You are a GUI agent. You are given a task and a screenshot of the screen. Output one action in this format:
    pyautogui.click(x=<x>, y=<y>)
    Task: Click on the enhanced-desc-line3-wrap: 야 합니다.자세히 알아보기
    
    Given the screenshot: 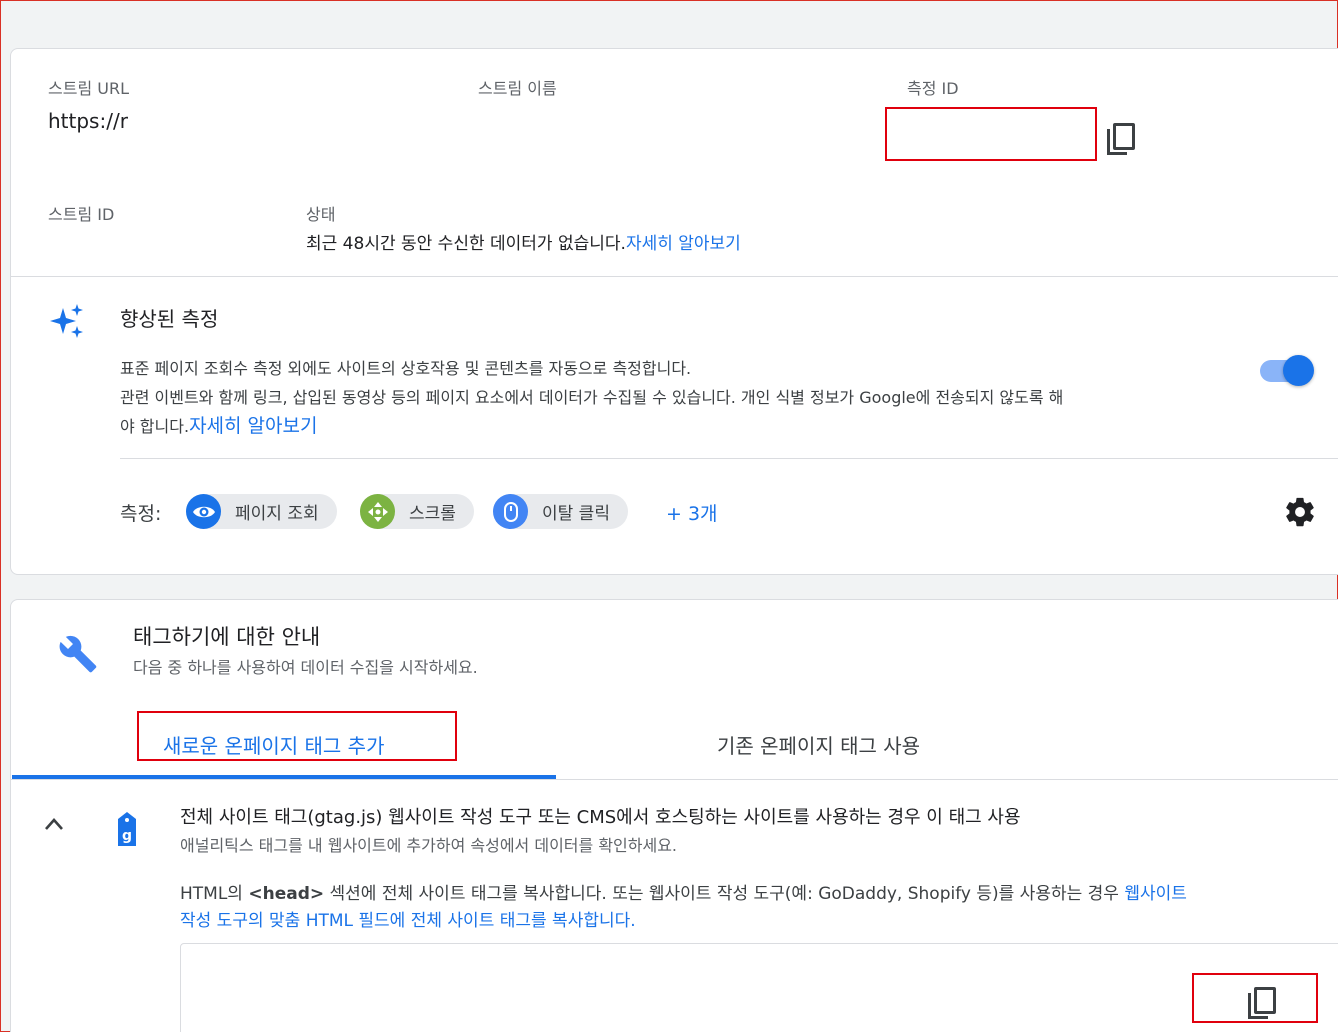 What is the action you would take?
    pyautogui.click(x=218, y=424)
    